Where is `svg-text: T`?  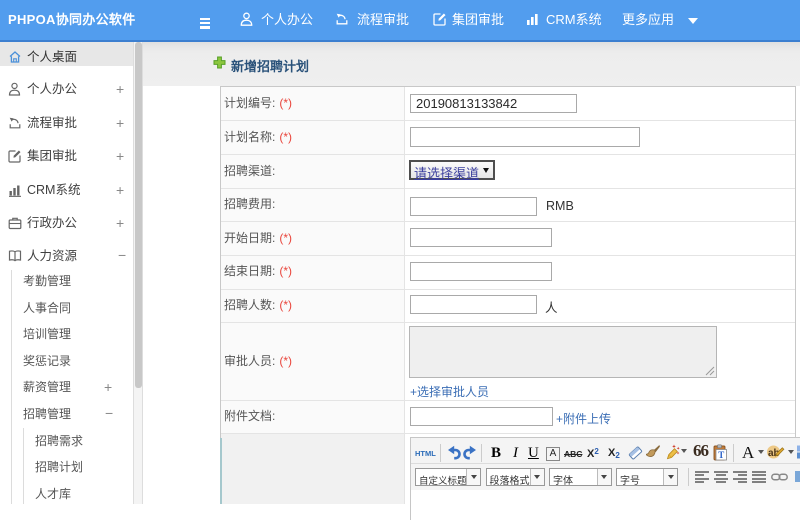 svg-text: T is located at coordinates (721, 455).